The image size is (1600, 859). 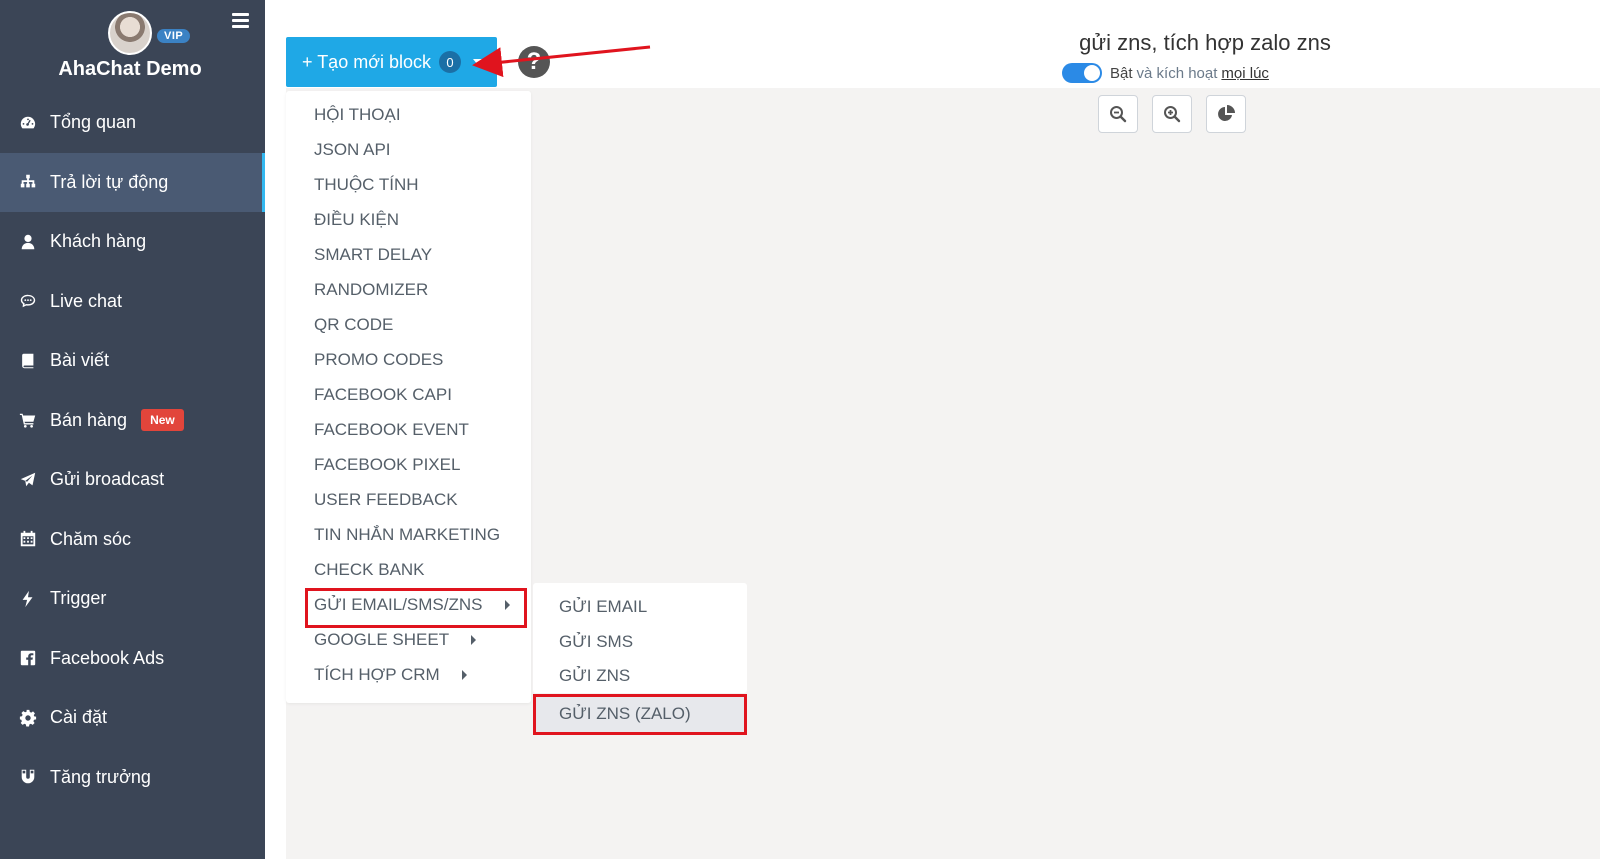 I want to click on menu-item-label: TIN NHẮN MARKETING, so click(x=407, y=534).